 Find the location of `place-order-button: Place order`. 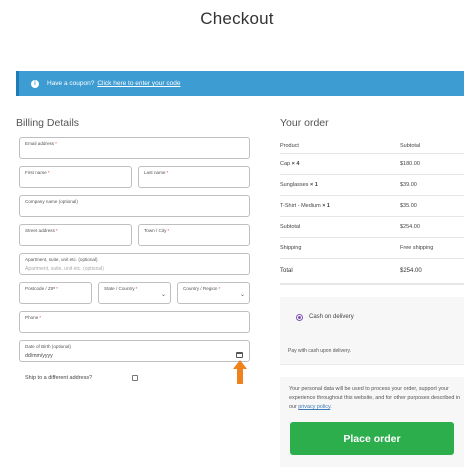

place-order-button: Place order is located at coordinates (372, 438).